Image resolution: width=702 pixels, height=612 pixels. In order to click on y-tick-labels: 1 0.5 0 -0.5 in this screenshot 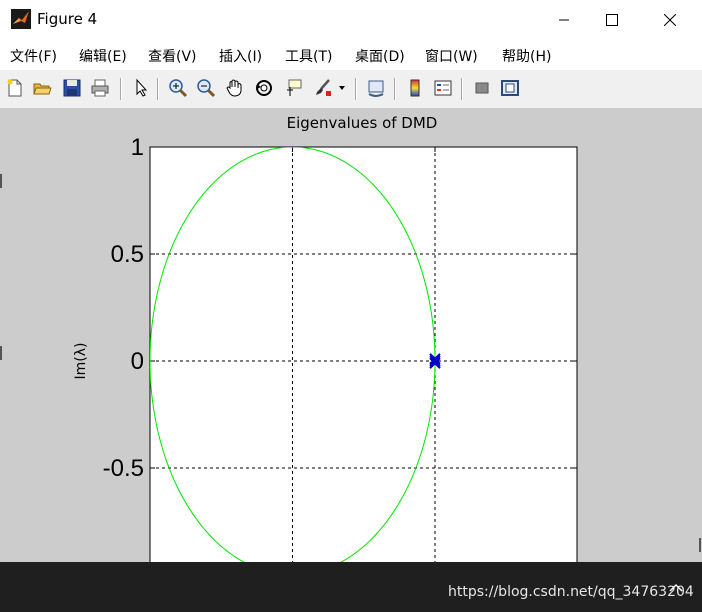, I will do `click(123, 308)`.